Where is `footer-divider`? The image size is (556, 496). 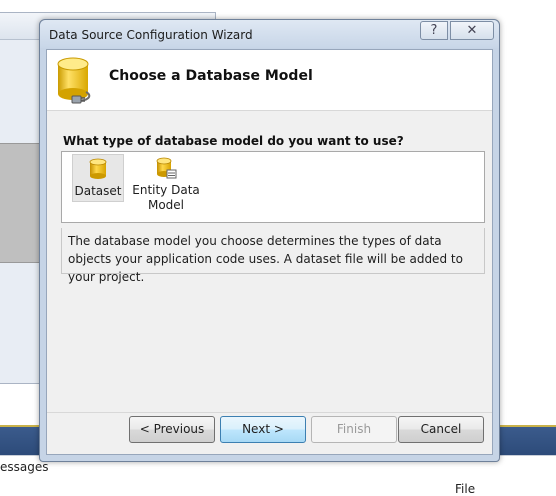
footer-divider is located at coordinates (269, 412).